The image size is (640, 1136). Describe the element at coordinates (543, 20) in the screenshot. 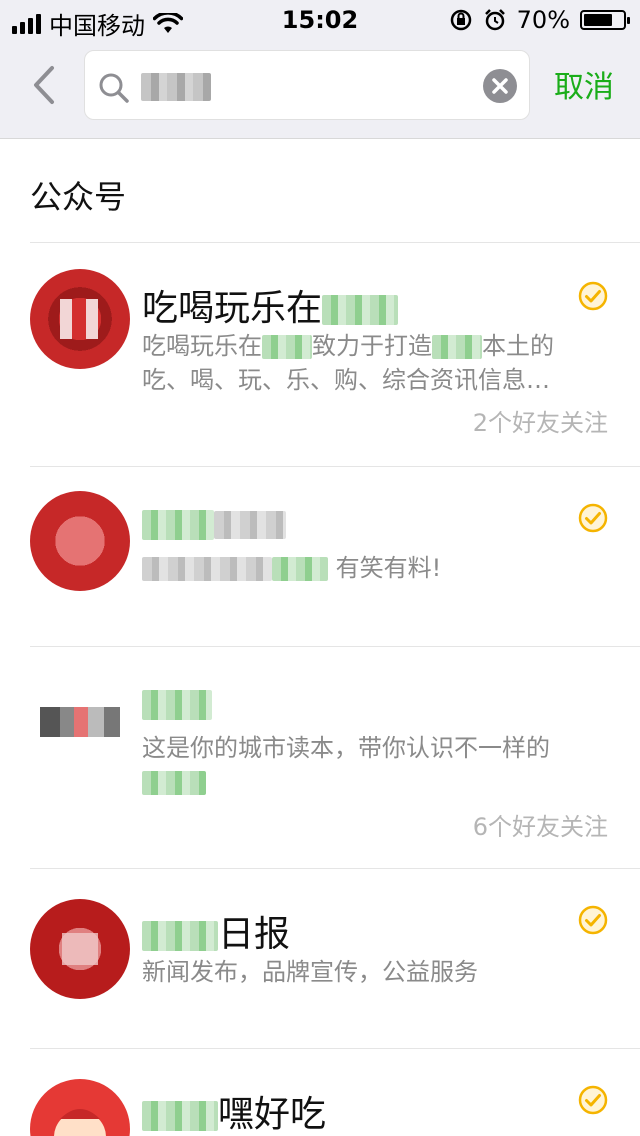

I see `battery-percent: 70%` at that location.